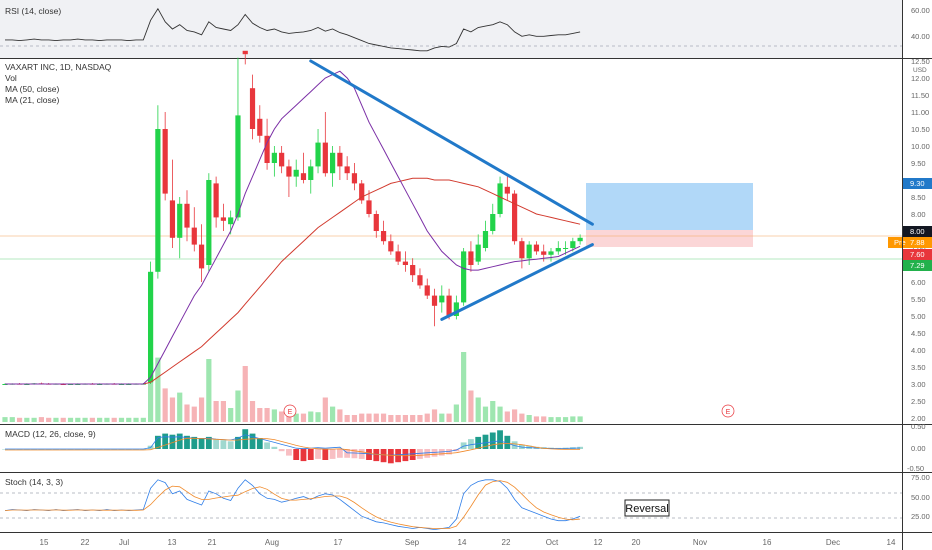 Image resolution: width=932 pixels, height=550 pixels. Describe the element at coordinates (451, 142) in the screenshot. I see `trendline` at that location.